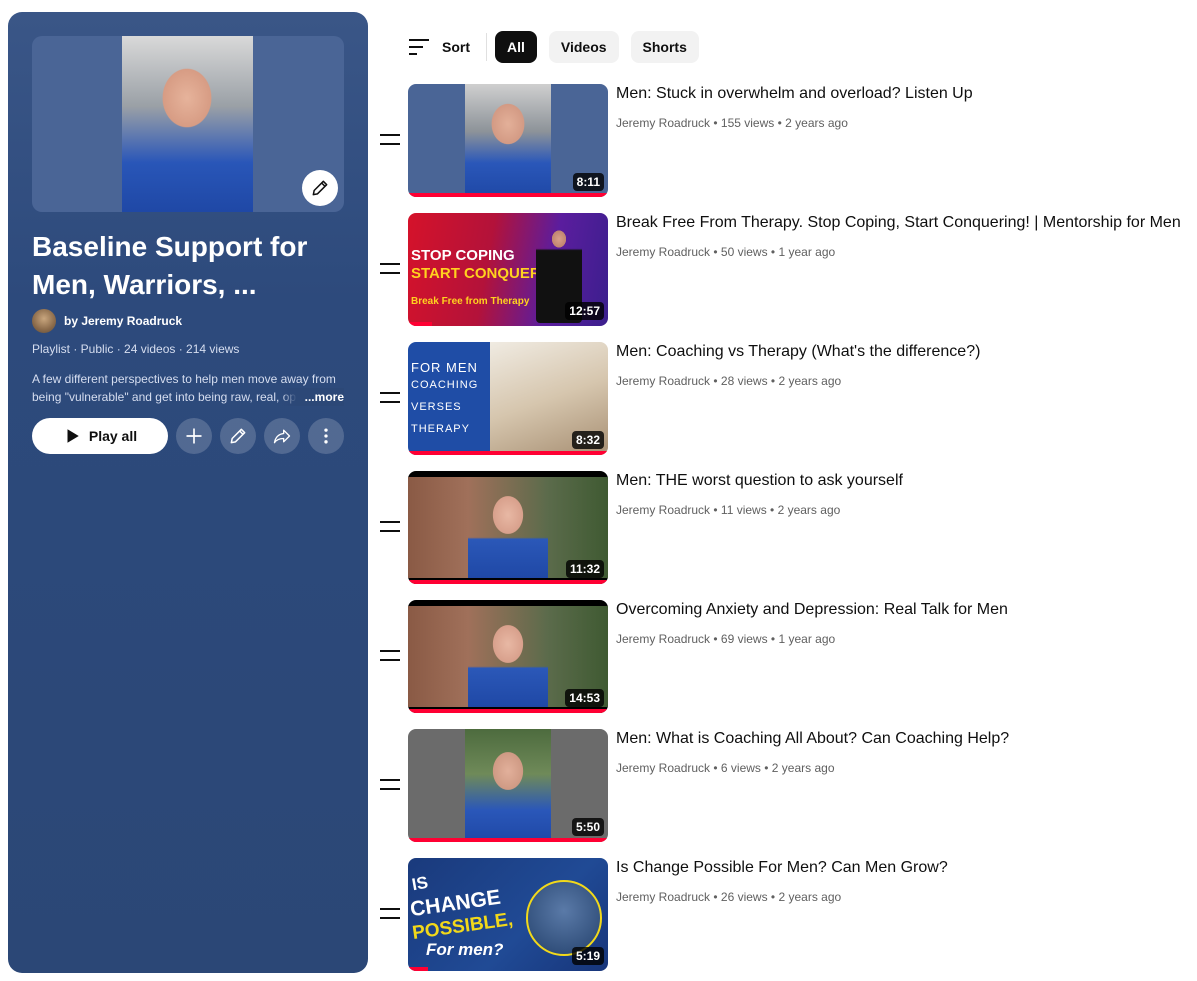 Image resolution: width=1197 pixels, height=981 pixels. Describe the element at coordinates (445, 385) in the screenshot. I see `thumbnail-text: COACHING` at that location.